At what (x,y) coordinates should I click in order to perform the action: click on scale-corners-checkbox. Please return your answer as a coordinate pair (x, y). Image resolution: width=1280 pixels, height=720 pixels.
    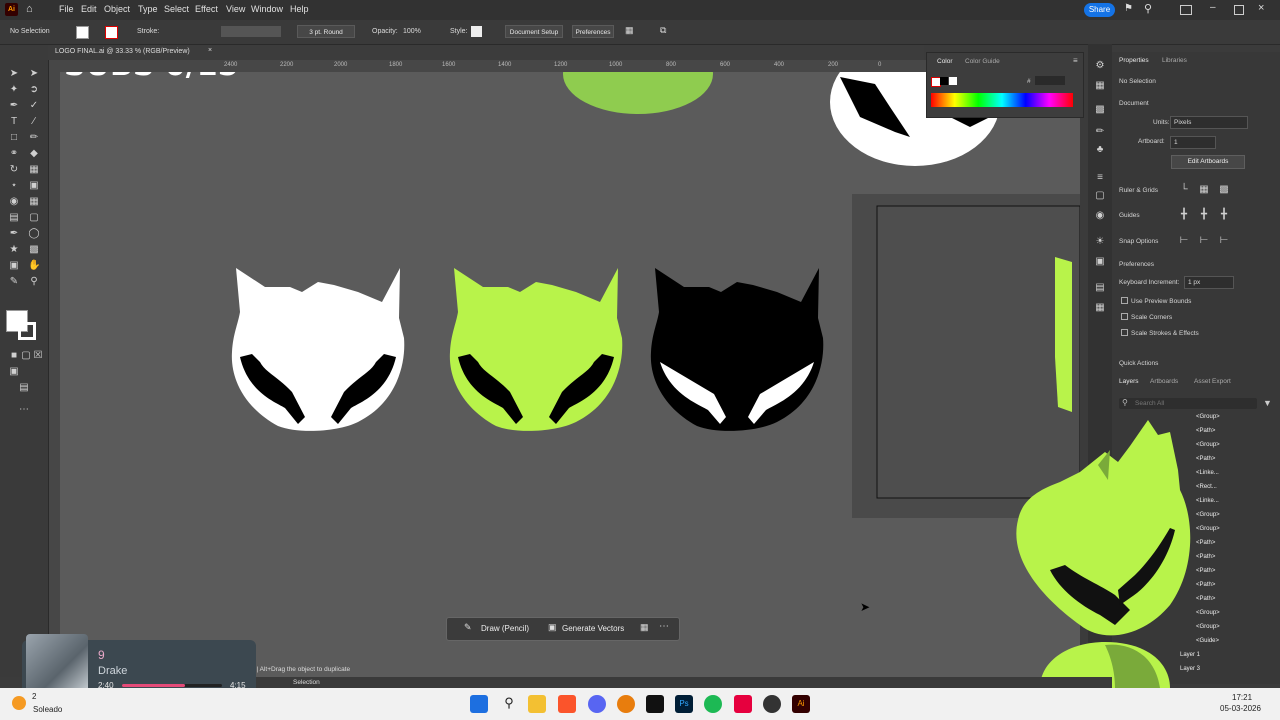
    Looking at the image, I should click on (1124, 316).